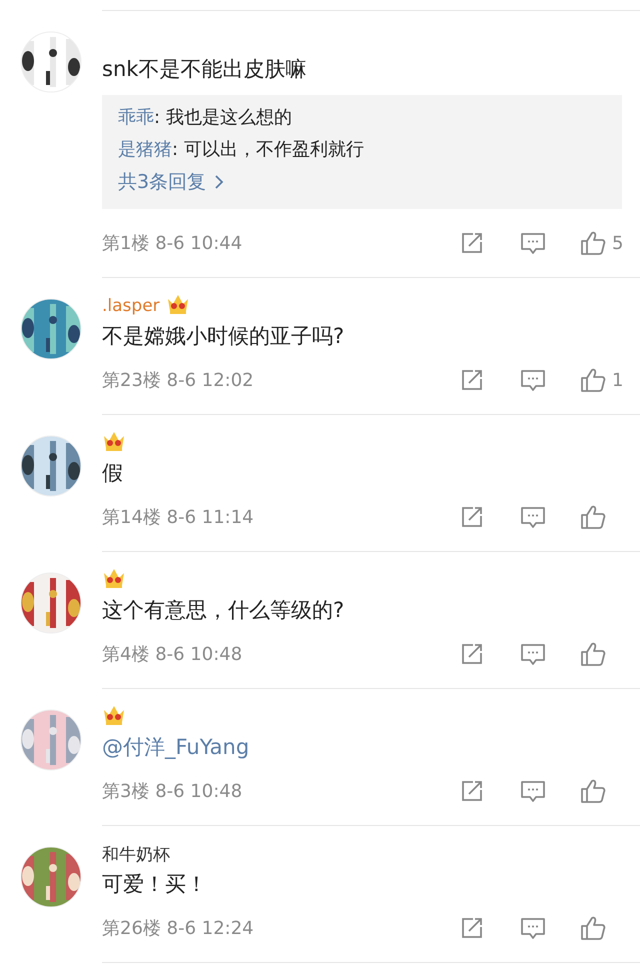 The image size is (640, 965). Describe the element at coordinates (371, 747) in the screenshot. I see `mention-link: @付洋_FuYang` at that location.